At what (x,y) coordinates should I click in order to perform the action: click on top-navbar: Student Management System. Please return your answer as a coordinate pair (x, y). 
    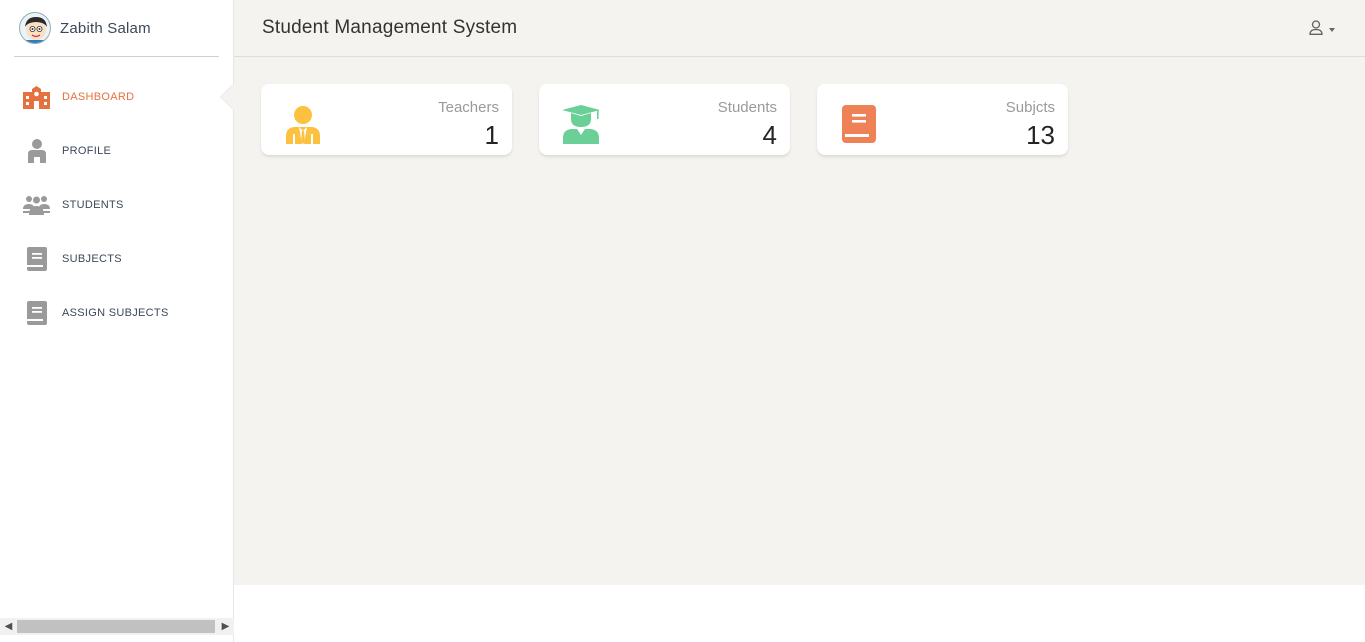
    Looking at the image, I should click on (799, 28).